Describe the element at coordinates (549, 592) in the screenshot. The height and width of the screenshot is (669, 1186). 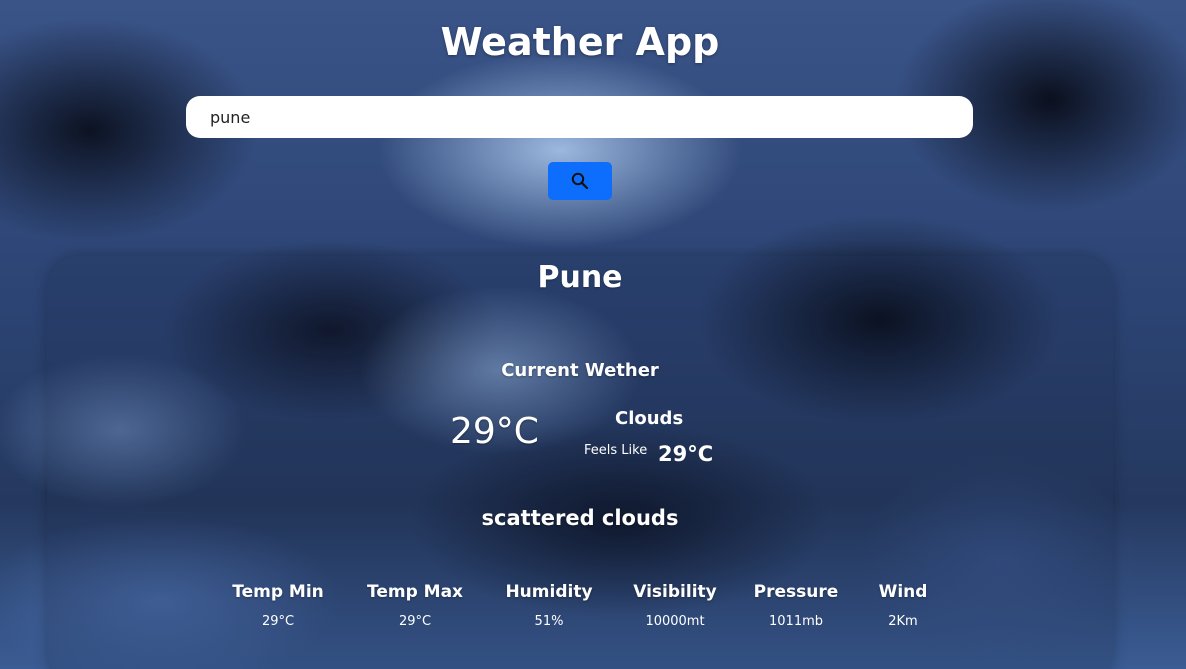
I see `stat-label: Humidity` at that location.